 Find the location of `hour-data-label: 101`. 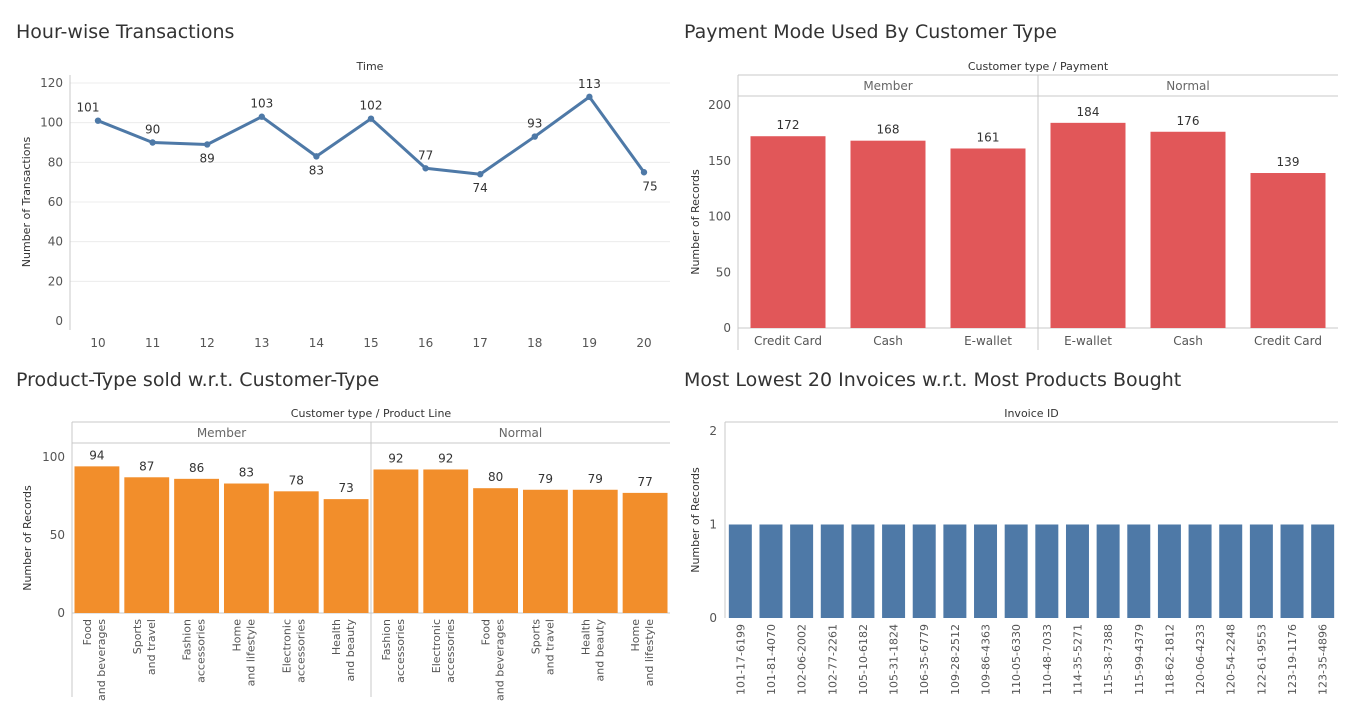

hour-data-label: 101 is located at coordinates (88, 108).